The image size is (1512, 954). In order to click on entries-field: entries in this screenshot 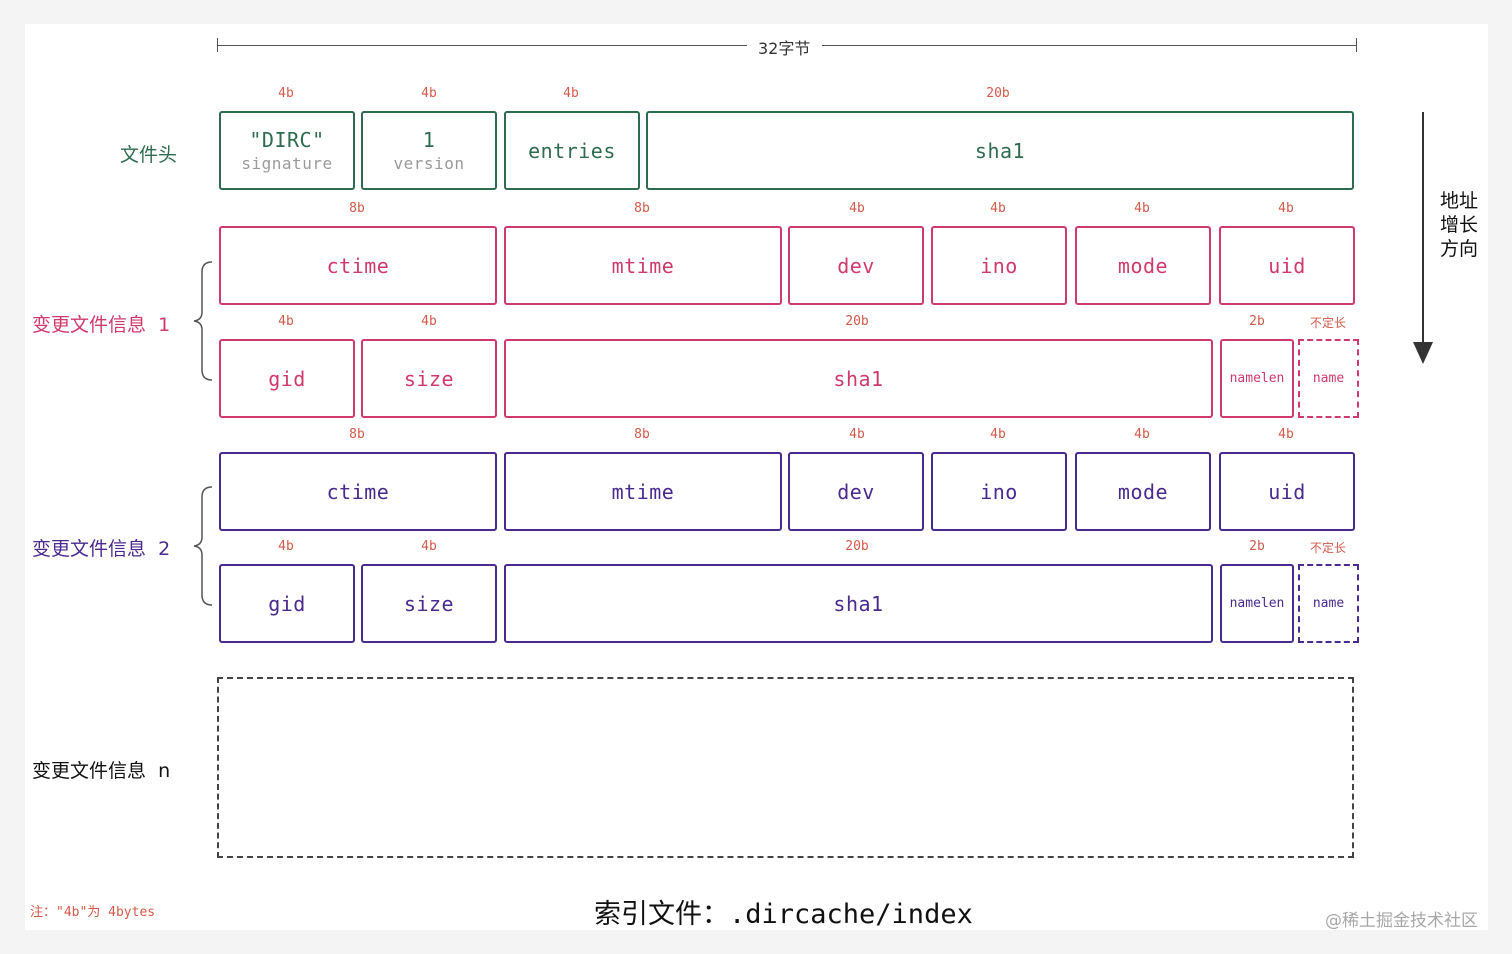, I will do `click(572, 150)`.